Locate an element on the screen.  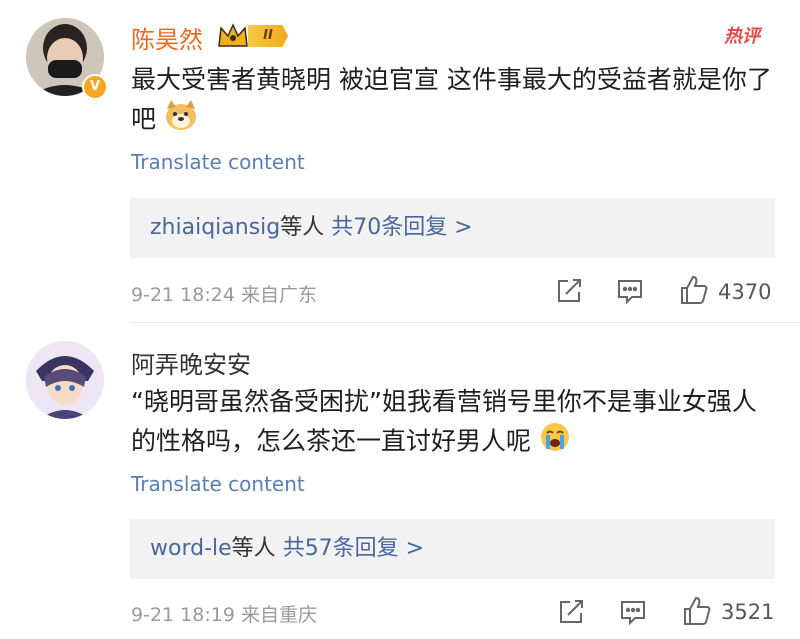
rank-badge: II is located at coordinates (268, 36).